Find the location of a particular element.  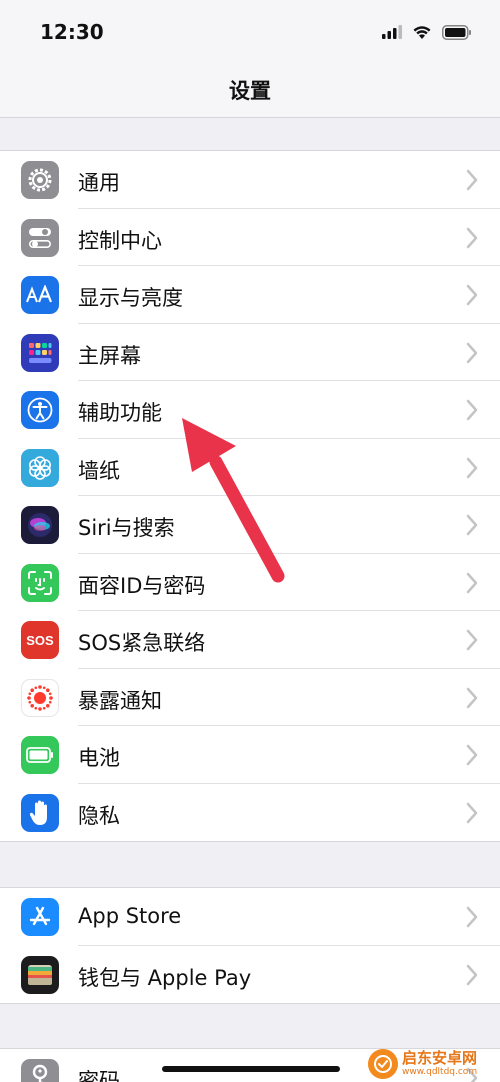

settings-row-label: 电池 is located at coordinates (99, 758).